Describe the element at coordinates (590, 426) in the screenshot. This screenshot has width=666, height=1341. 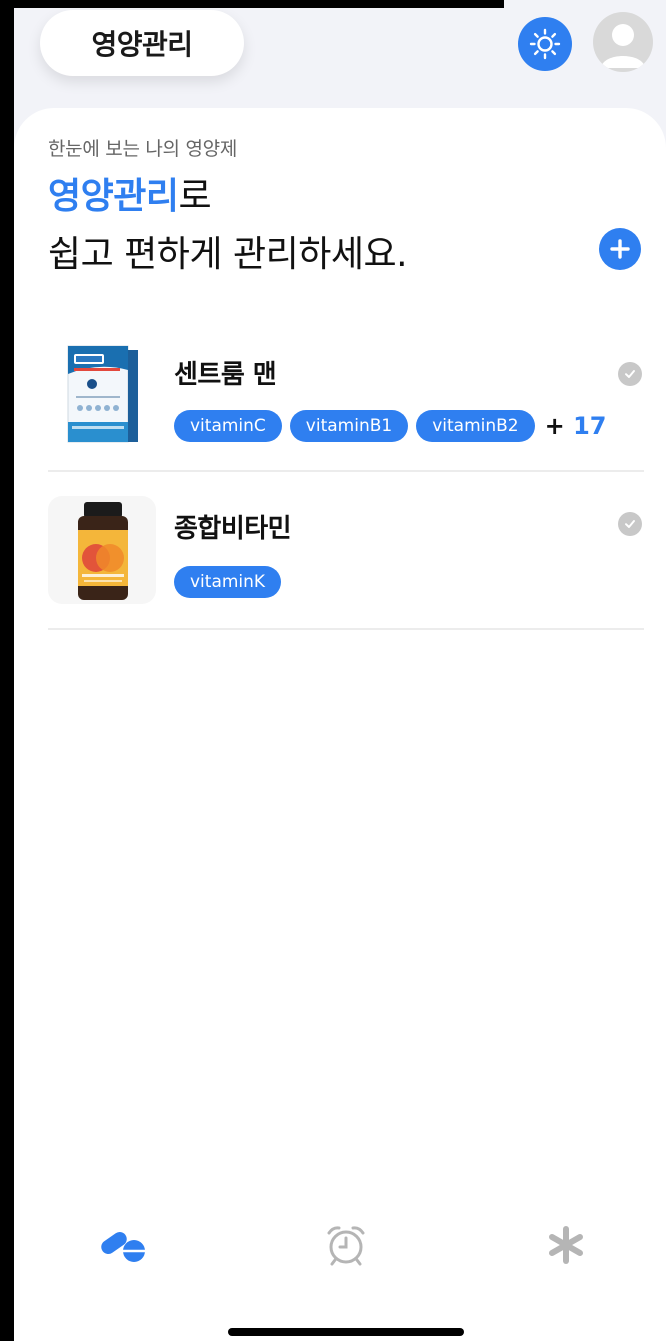
I see `more-number: 17` at that location.